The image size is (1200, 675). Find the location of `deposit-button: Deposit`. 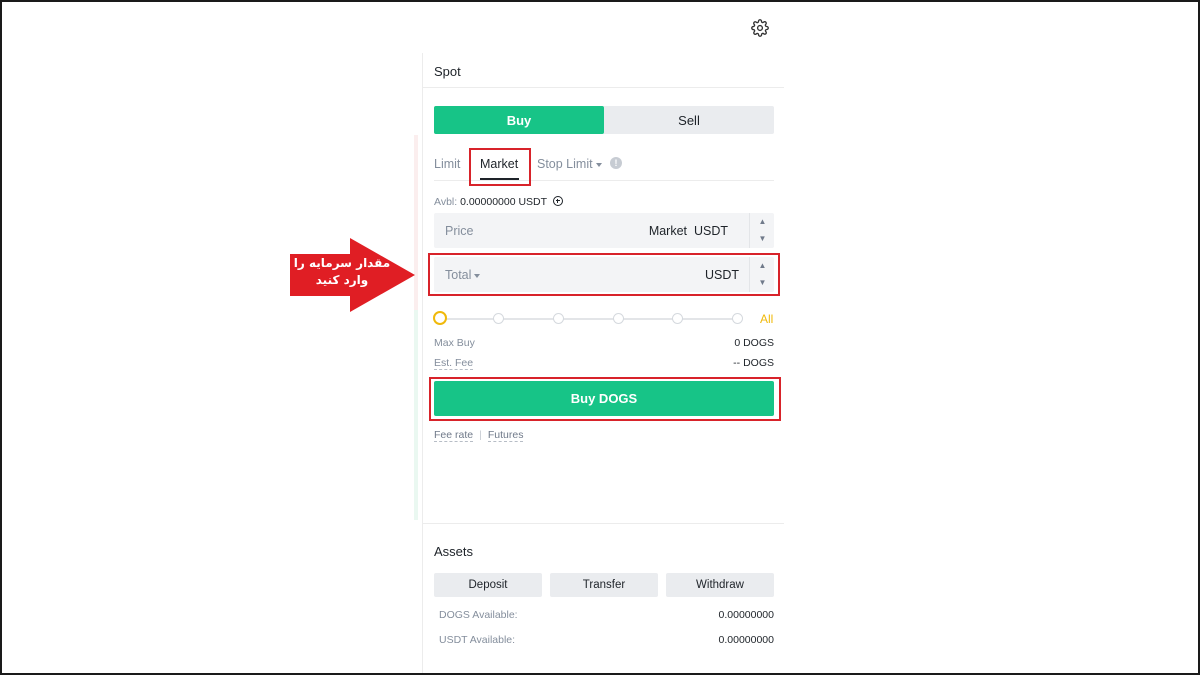

deposit-button: Deposit is located at coordinates (488, 585).